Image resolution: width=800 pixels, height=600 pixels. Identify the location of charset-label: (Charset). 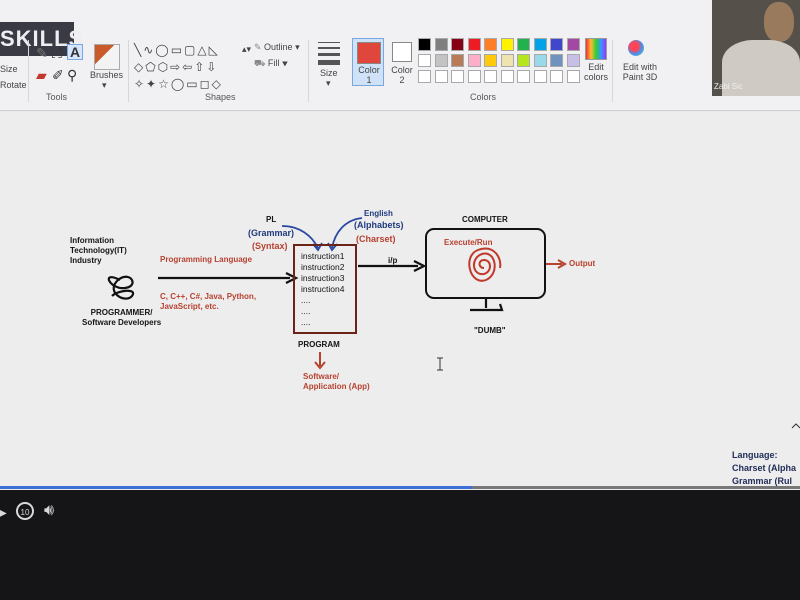
(376, 239).